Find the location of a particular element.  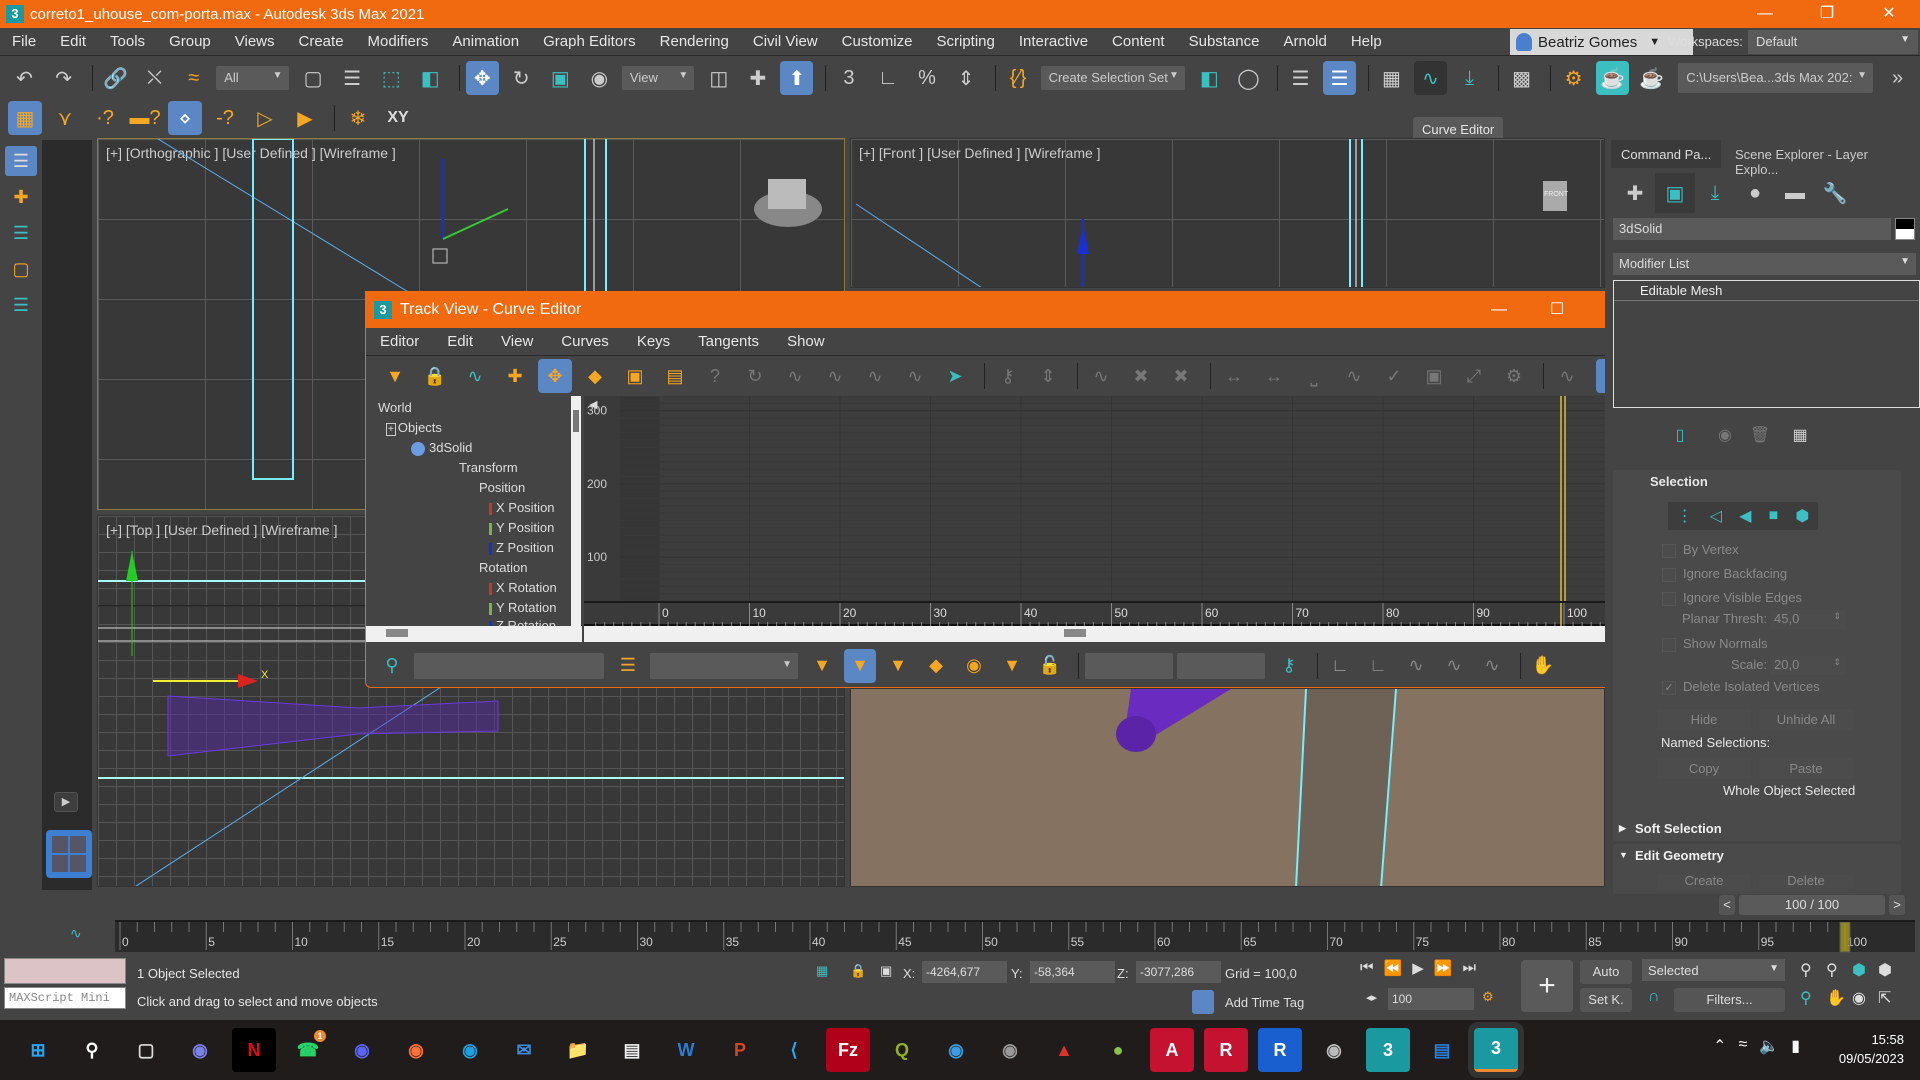

filter-selected-tracks-icon: ▼ is located at coordinates (822, 666).